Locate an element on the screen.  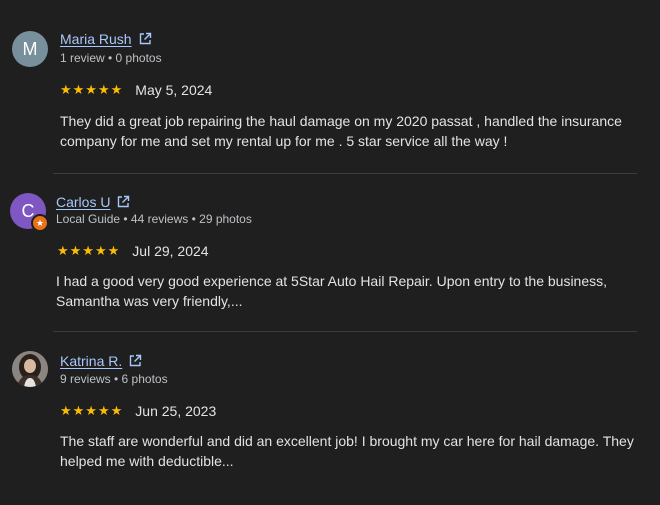
reviewer-name: Katrina R. is located at coordinates (91, 361).